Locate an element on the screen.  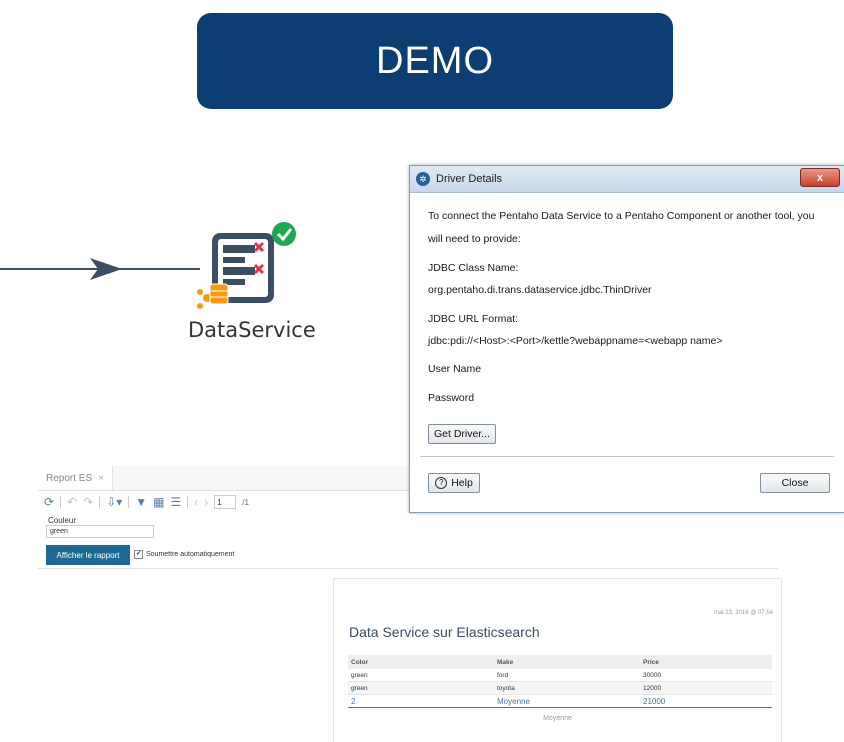
couleur-input: green is located at coordinates (100, 531).